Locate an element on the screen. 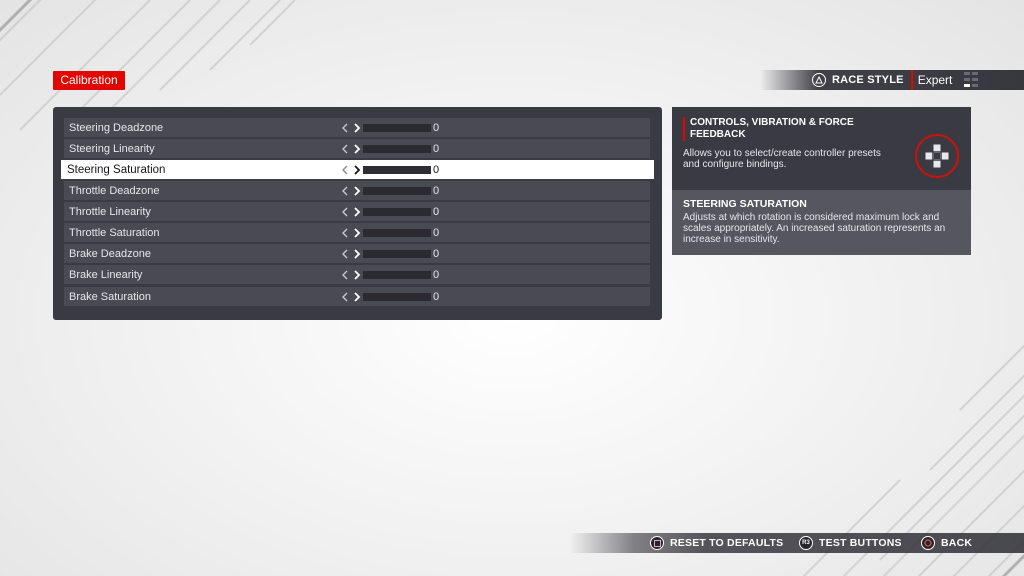 This screenshot has height=576, width=1024. setting-label: Throttle Linearity is located at coordinates (110, 211).